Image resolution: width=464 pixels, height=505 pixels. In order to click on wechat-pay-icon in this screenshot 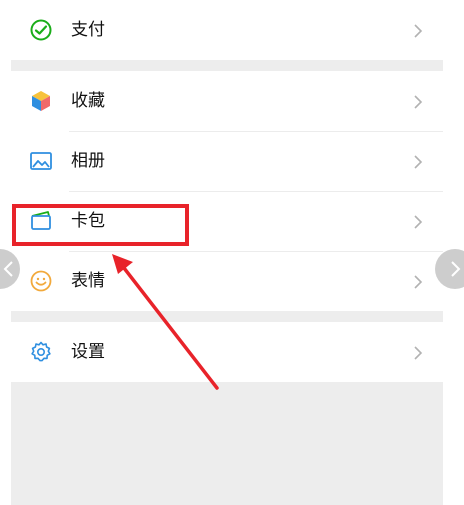, I will do `click(41, 30)`.